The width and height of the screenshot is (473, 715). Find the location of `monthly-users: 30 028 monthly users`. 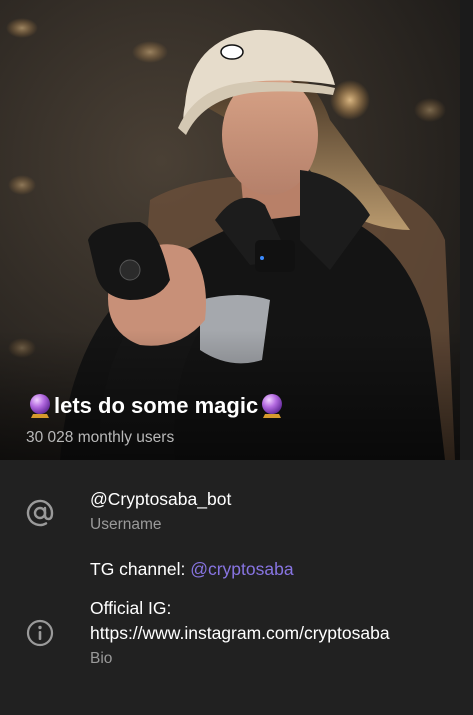

monthly-users: 30 028 monthly users is located at coordinates (100, 437).